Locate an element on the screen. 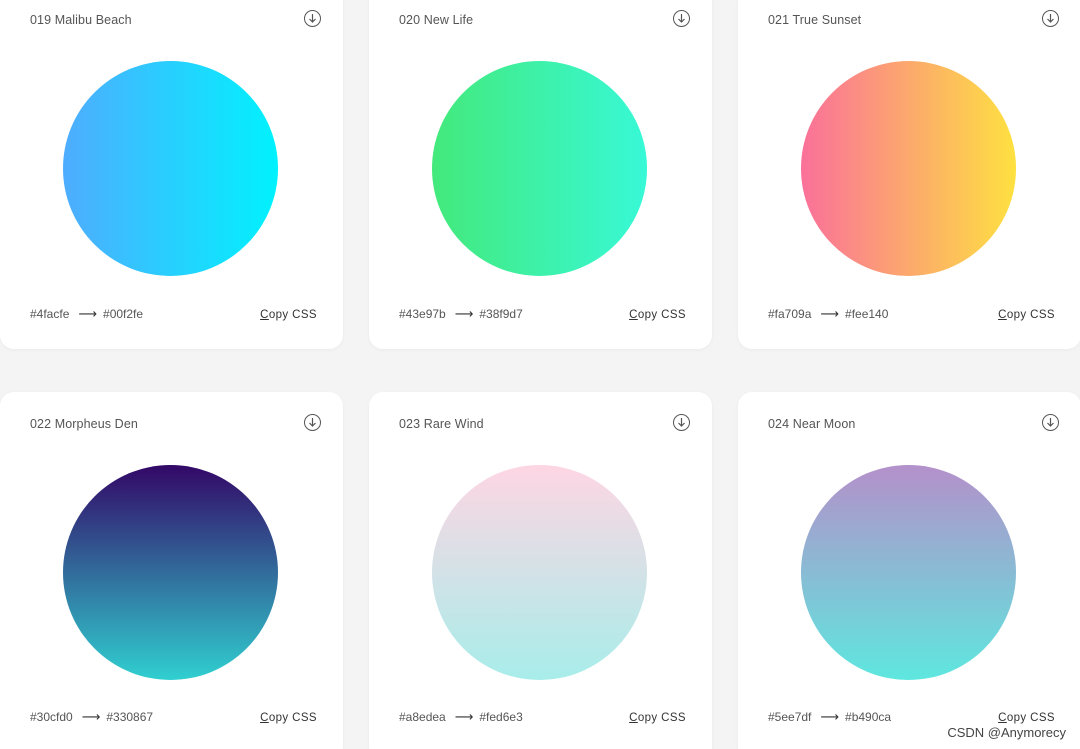 Image resolution: width=1080 pixels, height=749 pixels. color-codes: #fa709a ⟶ #fee140 is located at coordinates (828, 314).